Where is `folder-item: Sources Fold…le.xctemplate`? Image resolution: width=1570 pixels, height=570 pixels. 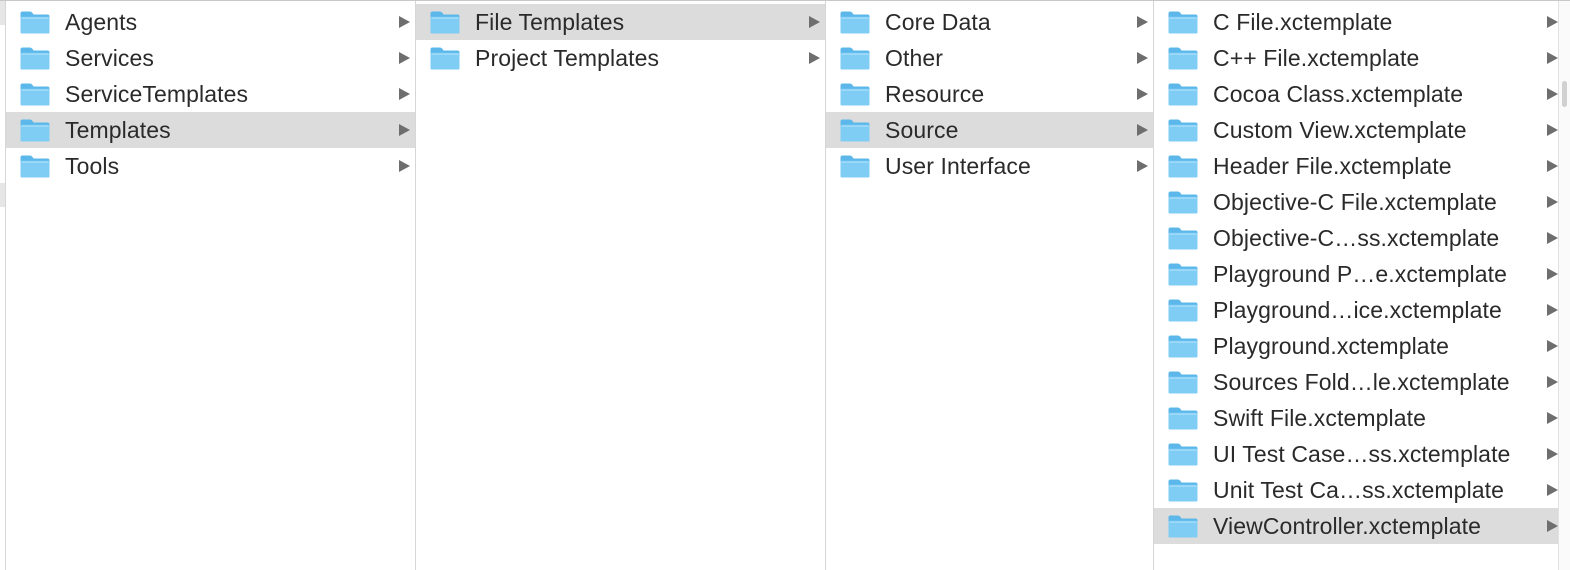
folder-item: Sources Fold…le.xctemplate is located at coordinates (1356, 382).